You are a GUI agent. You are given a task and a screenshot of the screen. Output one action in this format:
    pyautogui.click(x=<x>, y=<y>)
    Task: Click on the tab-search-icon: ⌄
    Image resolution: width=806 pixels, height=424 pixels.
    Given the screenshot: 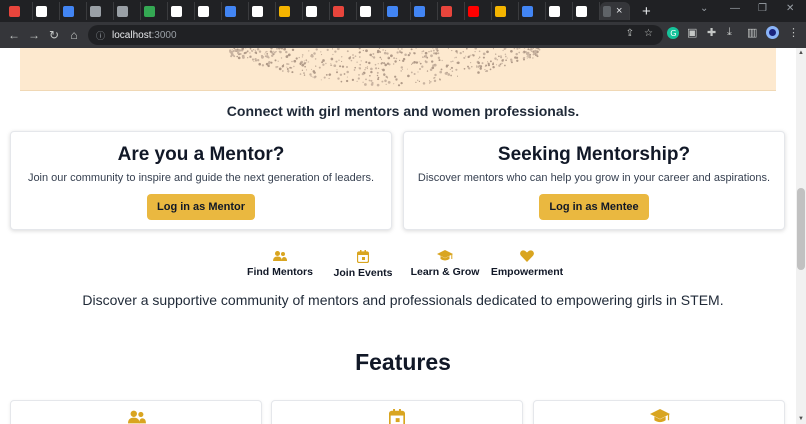 What is the action you would take?
    pyautogui.click(x=704, y=8)
    